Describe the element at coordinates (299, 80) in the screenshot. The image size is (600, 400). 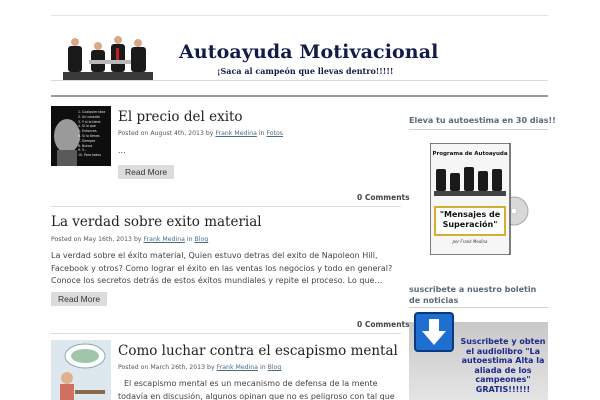
I see `header-divider` at that location.